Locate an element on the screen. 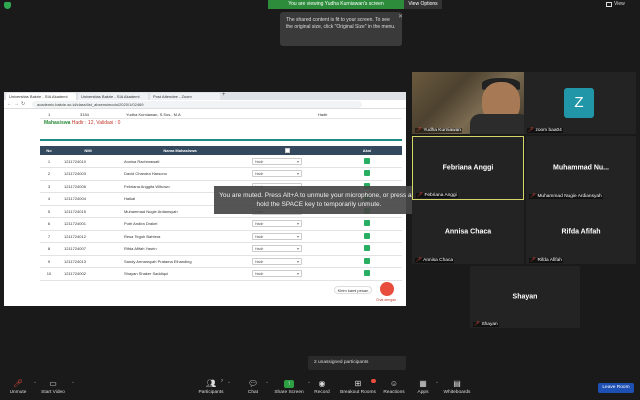 This screenshot has height=400, width=640. view-options-button: View Options is located at coordinates (423, 4).